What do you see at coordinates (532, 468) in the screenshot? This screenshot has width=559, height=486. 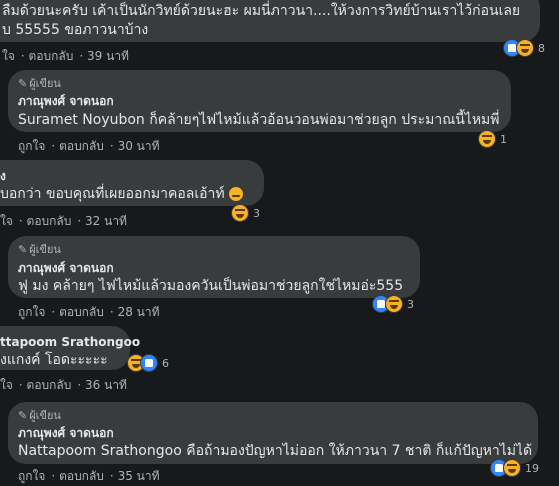 I see `reaction-count: 19` at bounding box center [532, 468].